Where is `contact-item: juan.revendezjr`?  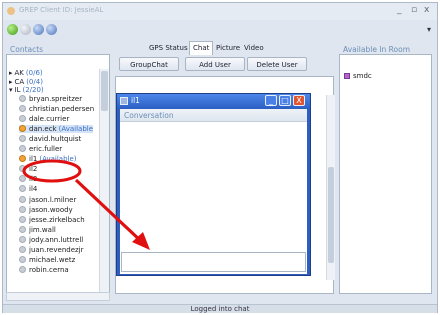 contact-item: juan.revendezjr is located at coordinates (52, 250).